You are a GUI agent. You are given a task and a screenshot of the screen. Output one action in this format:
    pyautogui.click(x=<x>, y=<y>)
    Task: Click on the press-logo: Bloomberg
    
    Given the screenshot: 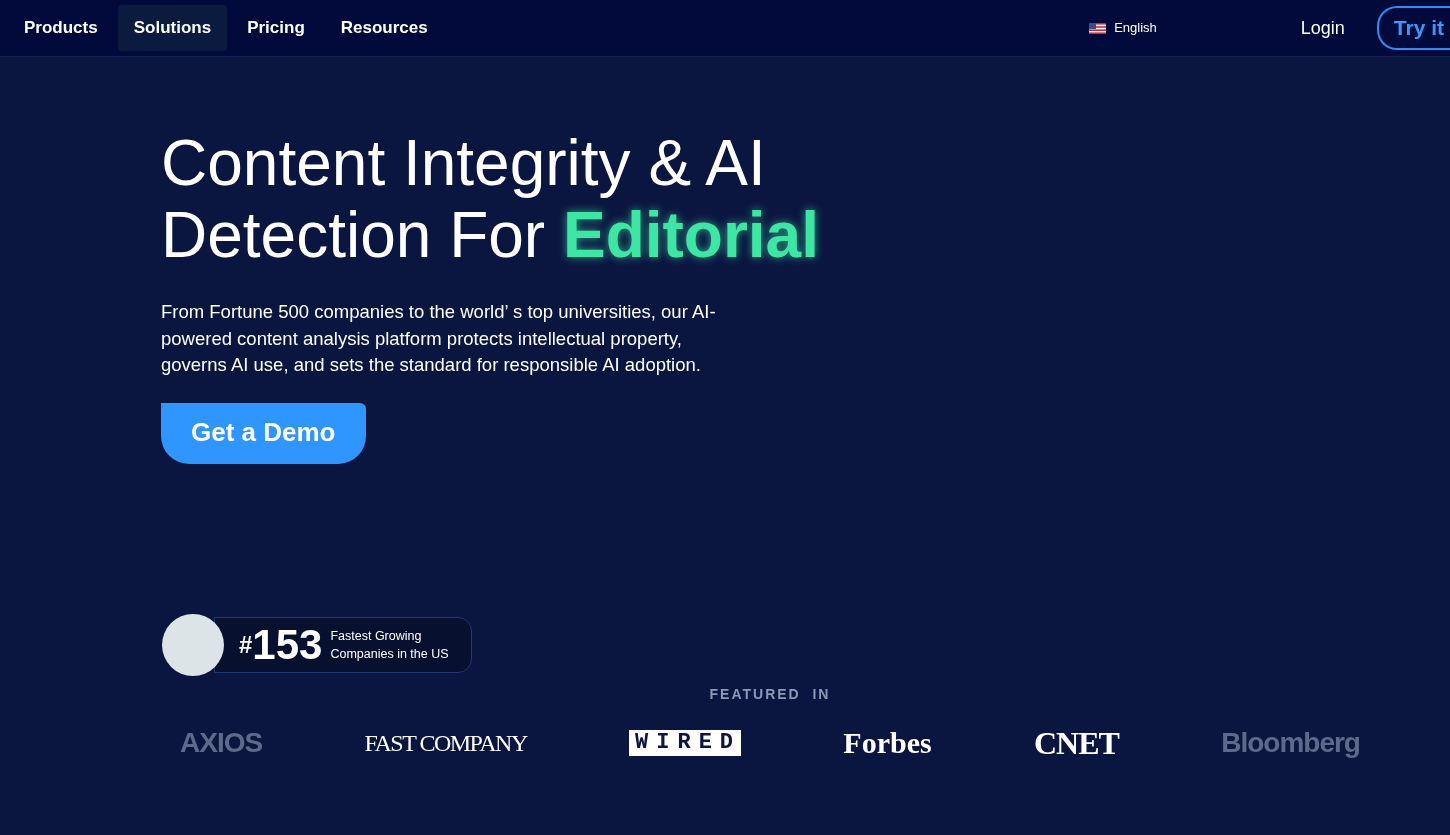 What is the action you would take?
    pyautogui.click(x=1290, y=742)
    